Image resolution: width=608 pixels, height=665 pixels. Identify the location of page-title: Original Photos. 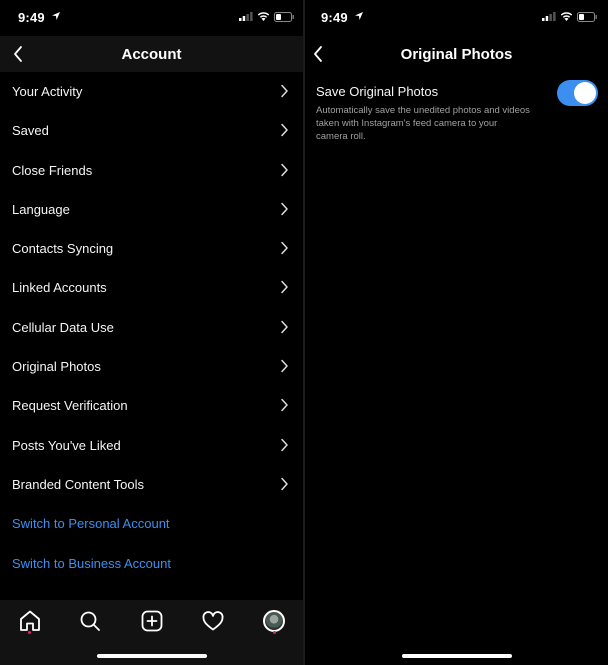
(456, 54).